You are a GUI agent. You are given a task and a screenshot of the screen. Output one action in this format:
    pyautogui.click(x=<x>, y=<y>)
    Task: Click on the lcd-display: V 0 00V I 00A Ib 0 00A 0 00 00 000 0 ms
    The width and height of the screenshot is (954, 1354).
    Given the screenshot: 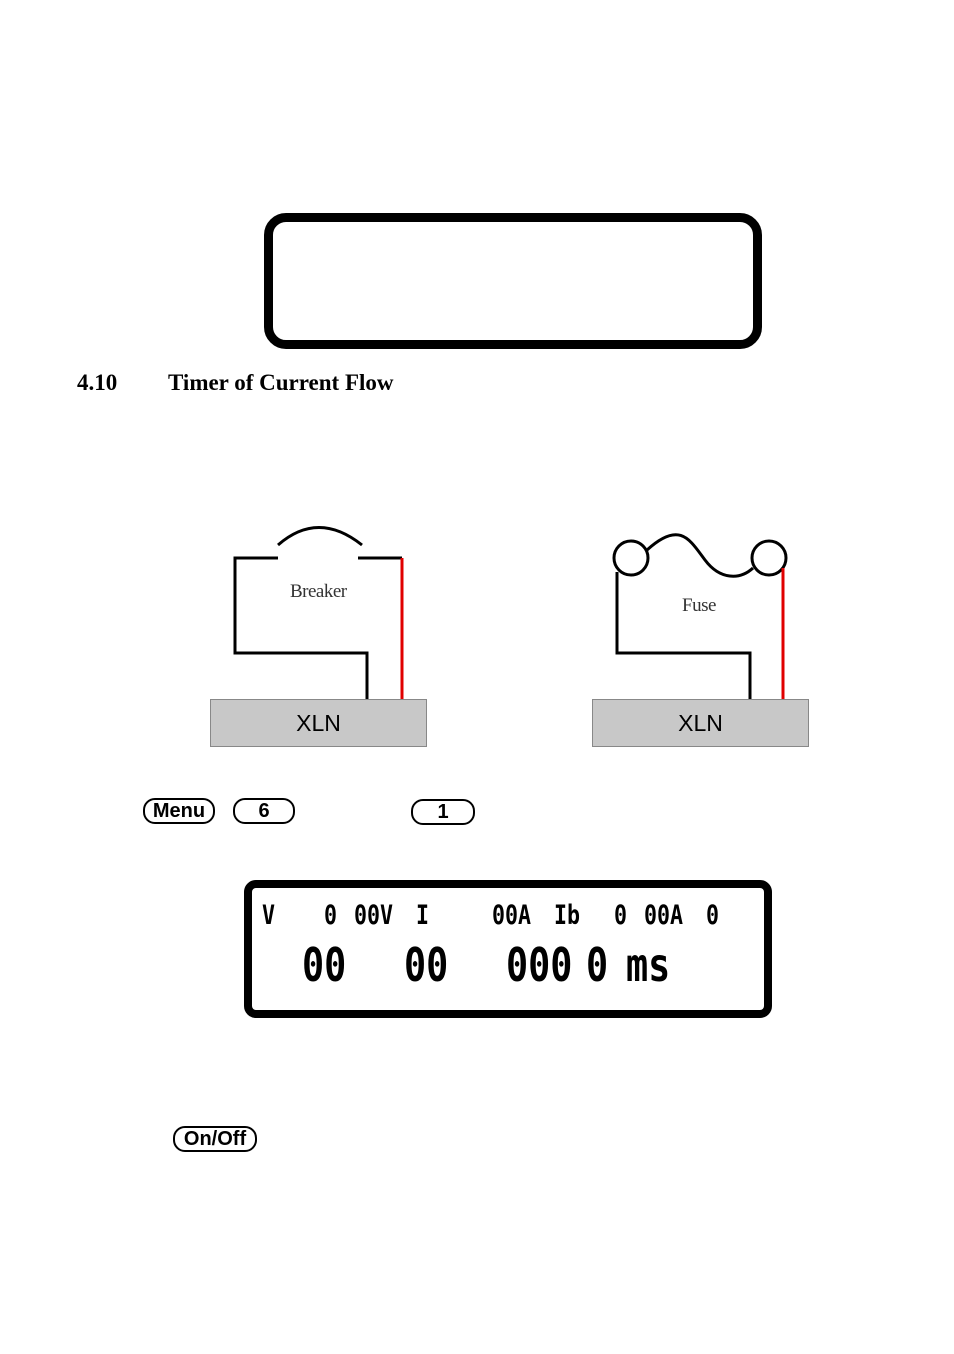 What is the action you would take?
    pyautogui.click(x=508, y=949)
    